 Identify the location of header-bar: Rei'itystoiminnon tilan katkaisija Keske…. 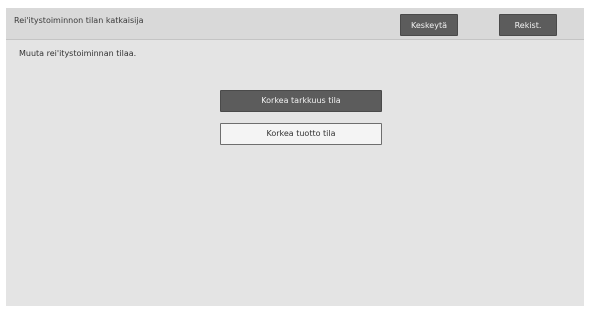
(295, 24).